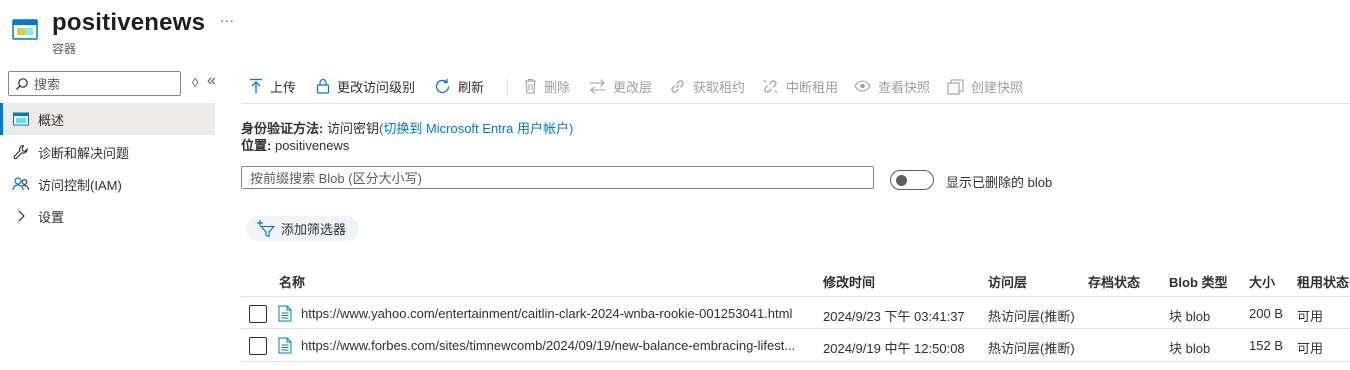  Describe the element at coordinates (227, 20) in the screenshot. I see `more-options-button: ···` at that location.